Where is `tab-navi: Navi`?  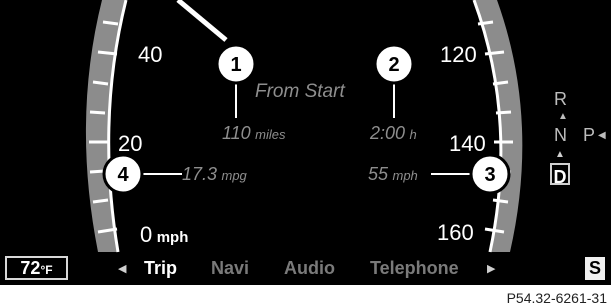 tab-navi: Navi is located at coordinates (230, 268).